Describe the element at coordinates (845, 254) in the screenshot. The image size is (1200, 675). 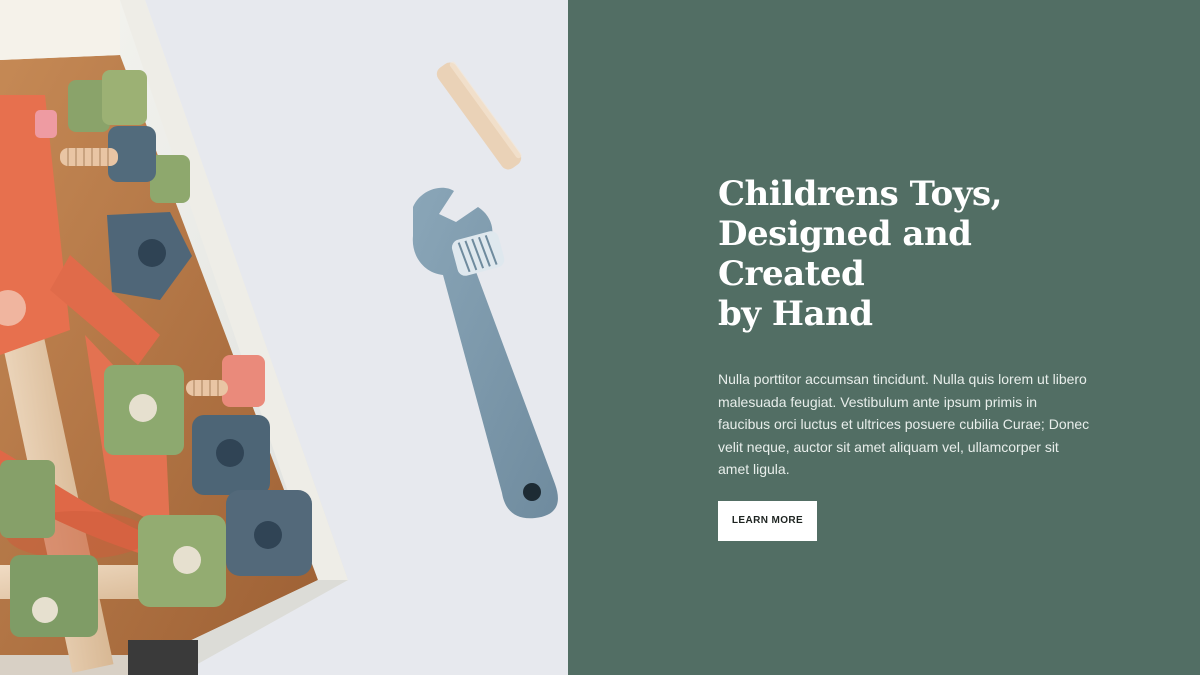
I see `heading-line-2: Designed and Created` at that location.